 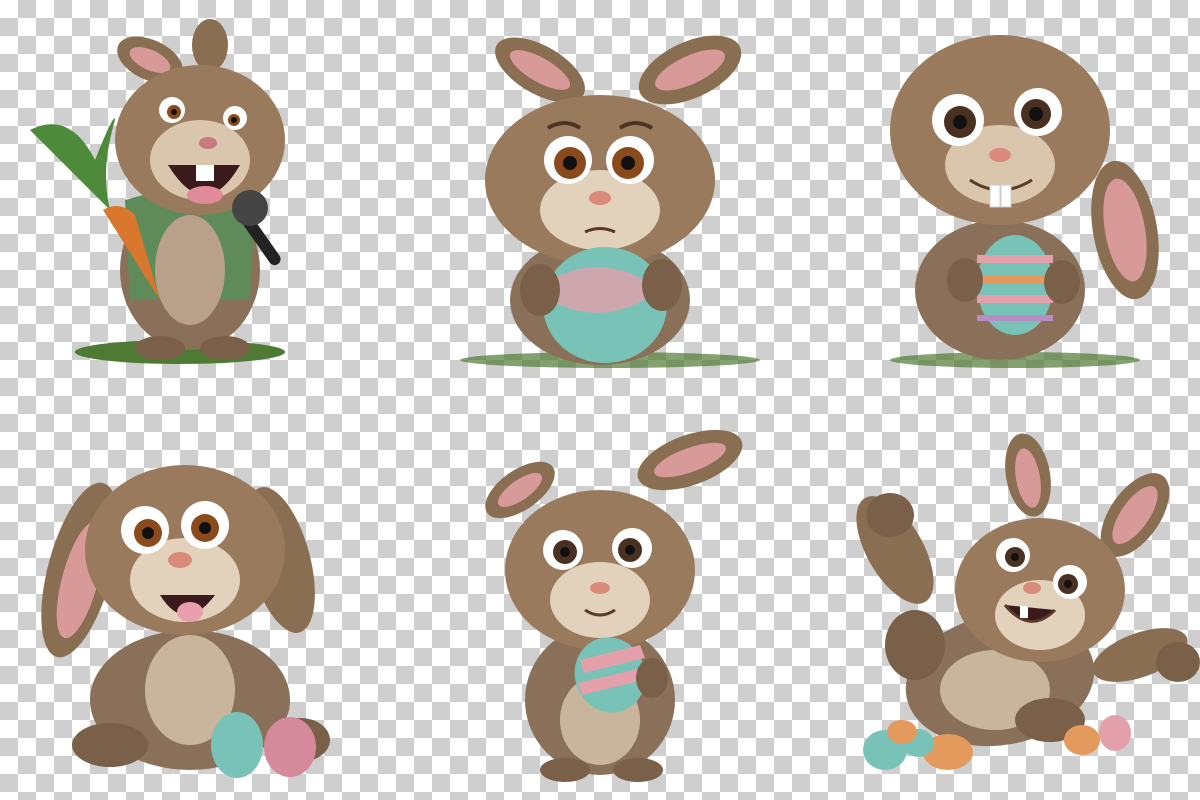 What do you see at coordinates (1082, 740) in the screenshot?
I see `right-orange-egg` at bounding box center [1082, 740].